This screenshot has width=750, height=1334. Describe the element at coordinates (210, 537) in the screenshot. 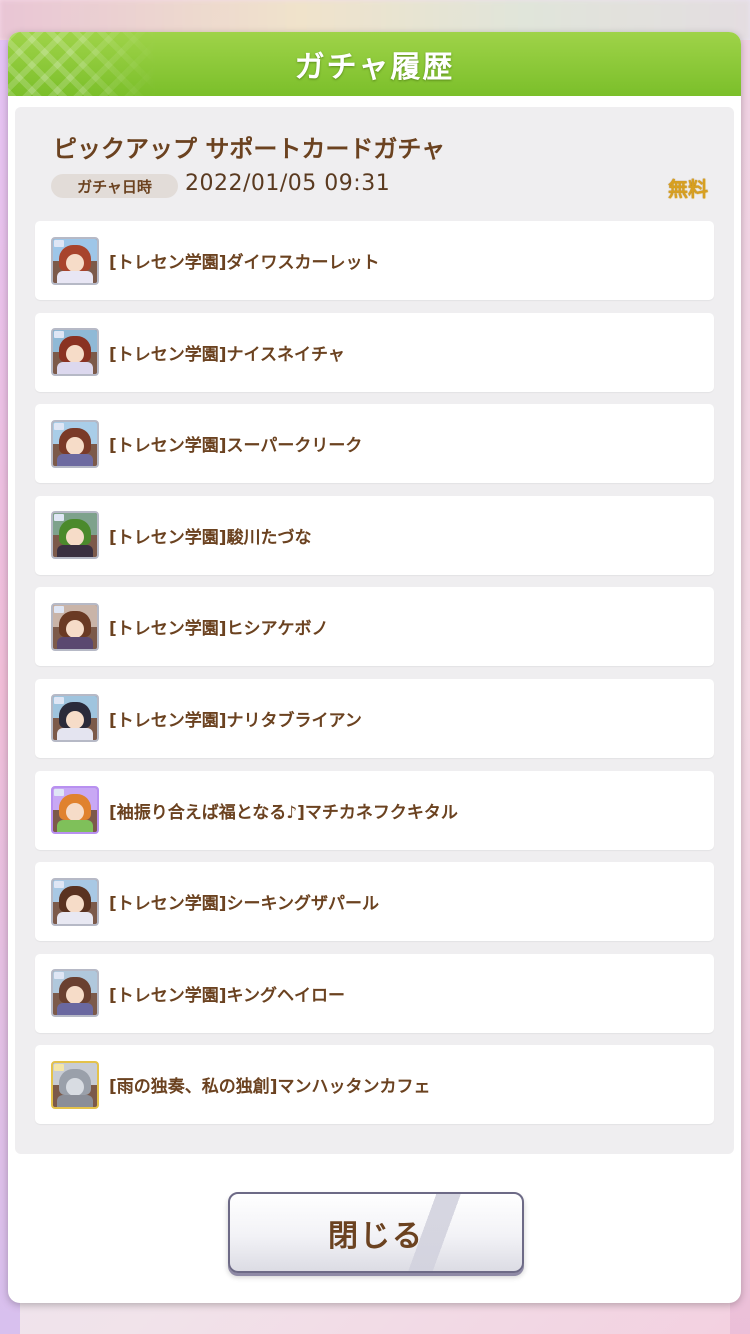

I see `card-name: [トレセン学園]駿川たづな` at that location.